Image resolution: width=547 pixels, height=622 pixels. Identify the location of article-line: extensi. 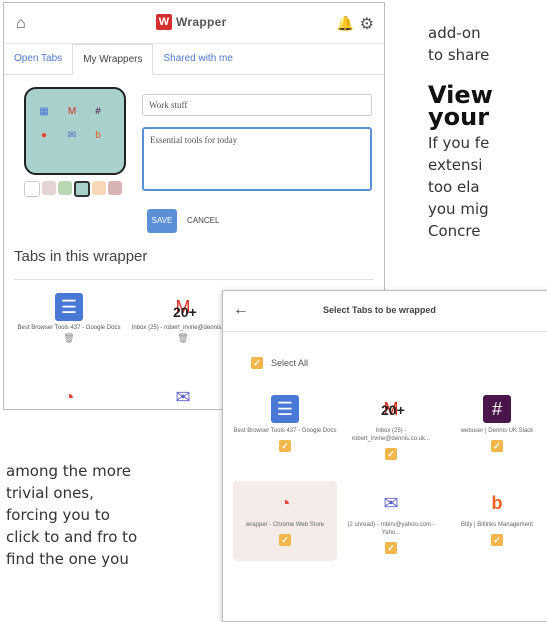
(455, 165).